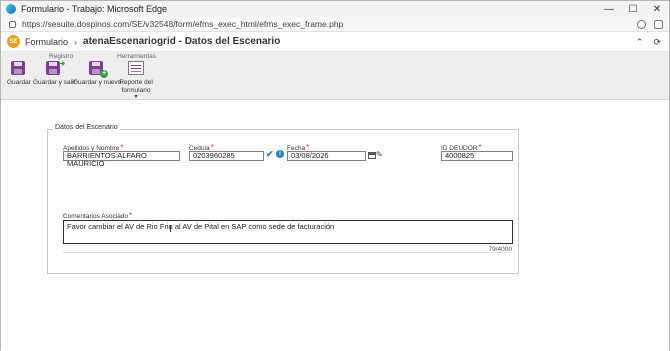  What do you see at coordinates (182, 41) in the screenshot?
I see `page-title: atenaEscenariogrid - Datos del Escenario` at bounding box center [182, 41].